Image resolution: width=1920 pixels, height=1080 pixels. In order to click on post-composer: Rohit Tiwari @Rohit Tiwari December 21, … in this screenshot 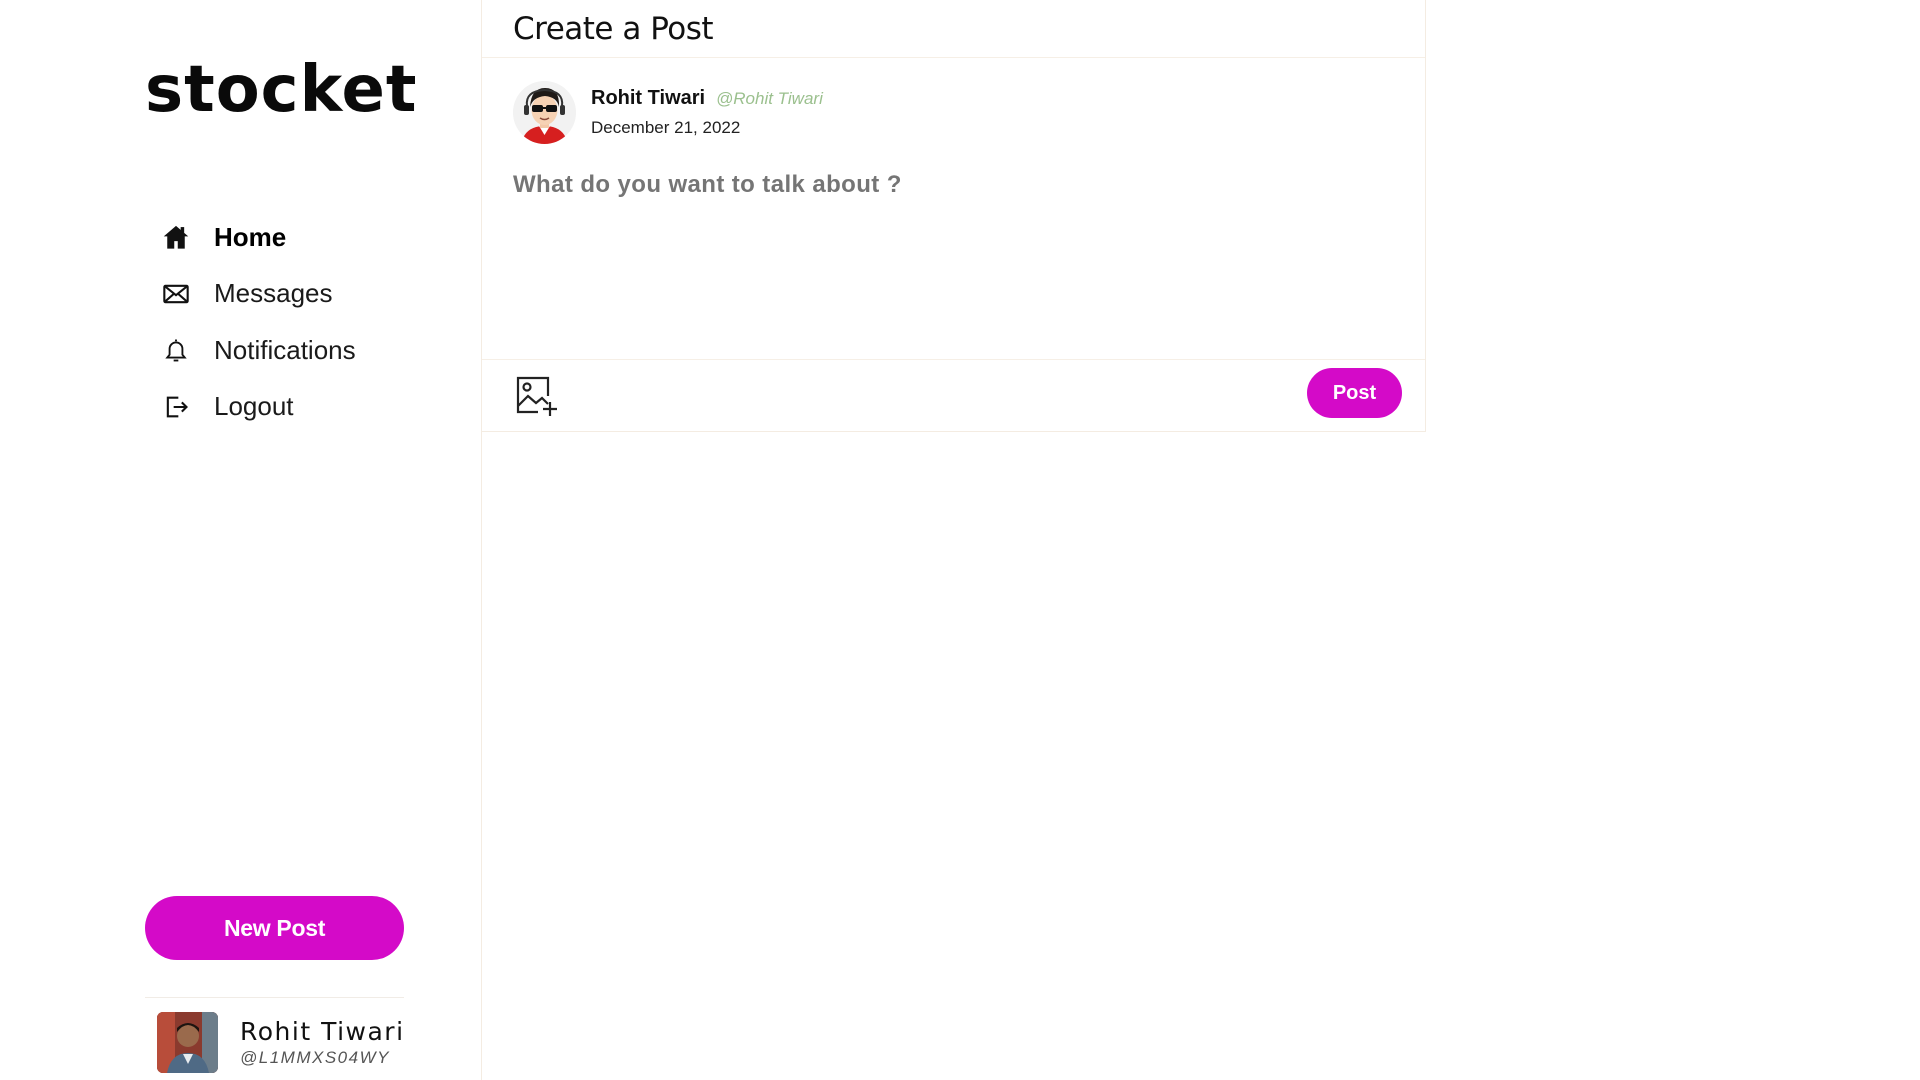, I will do `click(953, 209)`.